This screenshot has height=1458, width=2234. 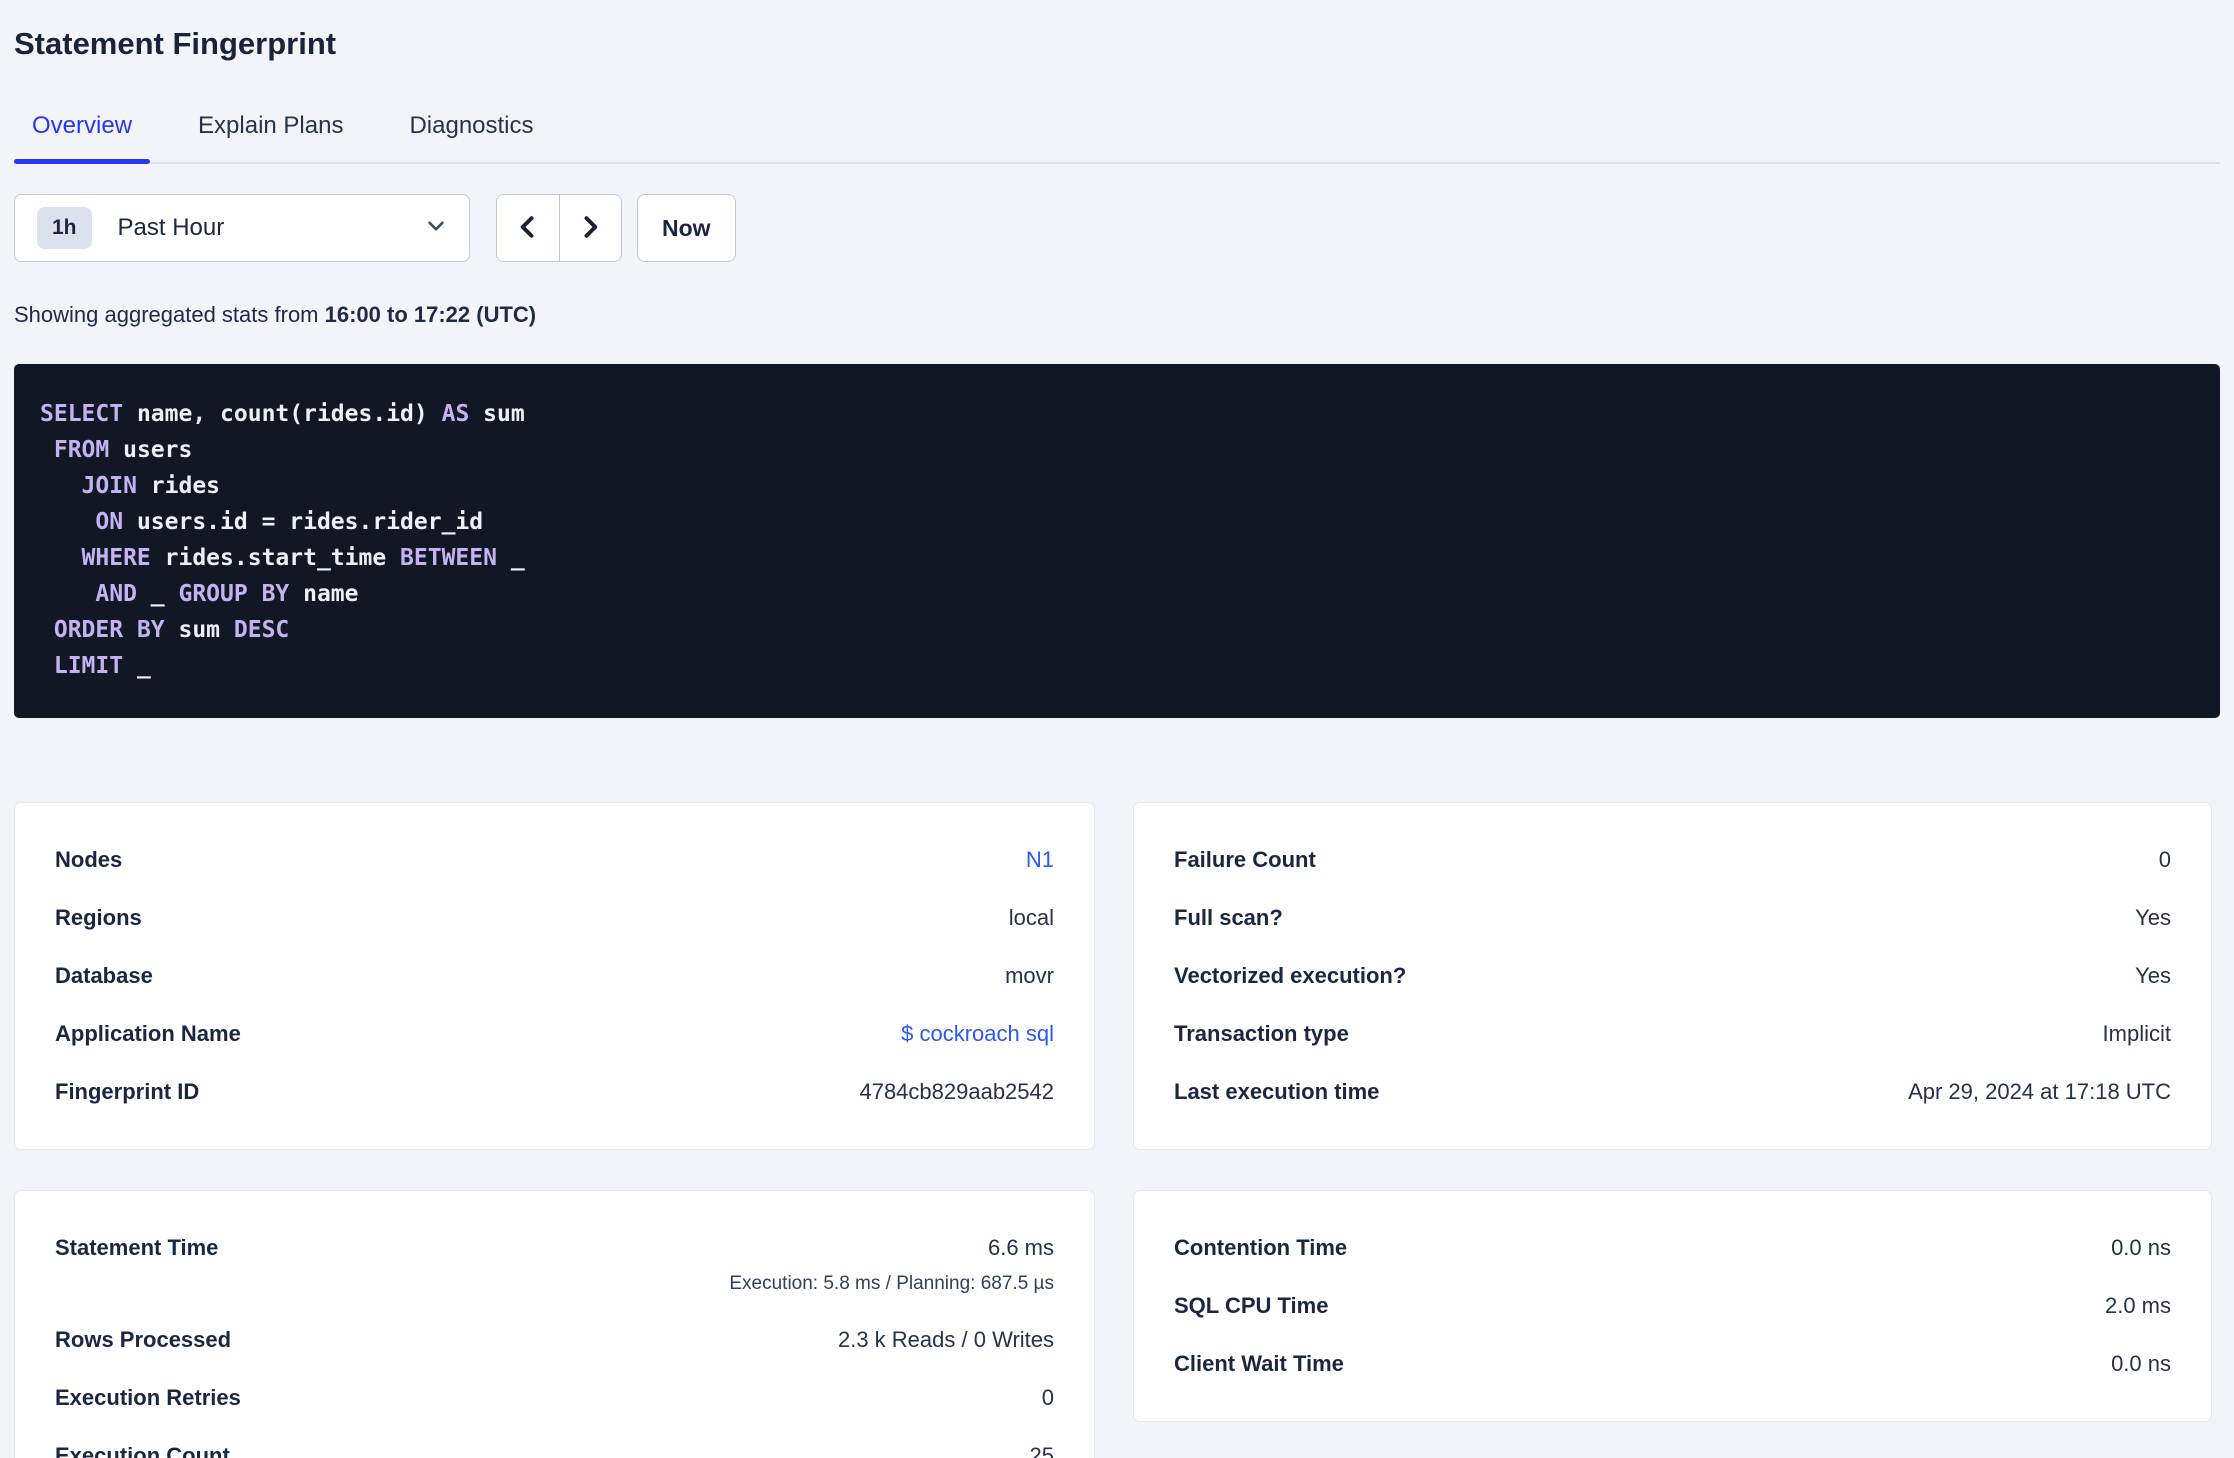 What do you see at coordinates (1116, 522) in the screenshot?
I see `sql-line: ON users.id = rides.rider_id` at bounding box center [1116, 522].